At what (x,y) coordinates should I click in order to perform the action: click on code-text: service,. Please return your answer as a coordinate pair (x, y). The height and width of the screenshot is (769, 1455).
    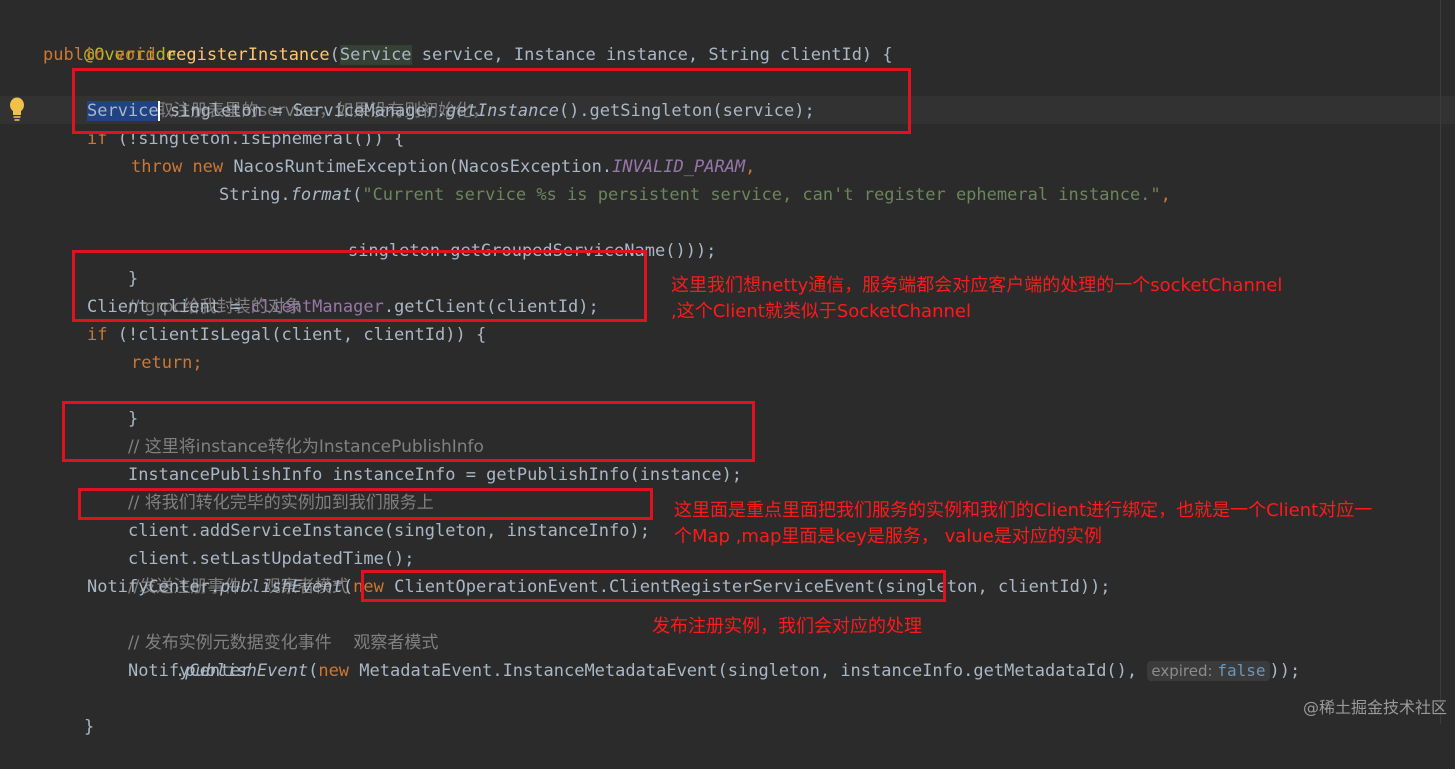
    Looking at the image, I should click on (462, 55).